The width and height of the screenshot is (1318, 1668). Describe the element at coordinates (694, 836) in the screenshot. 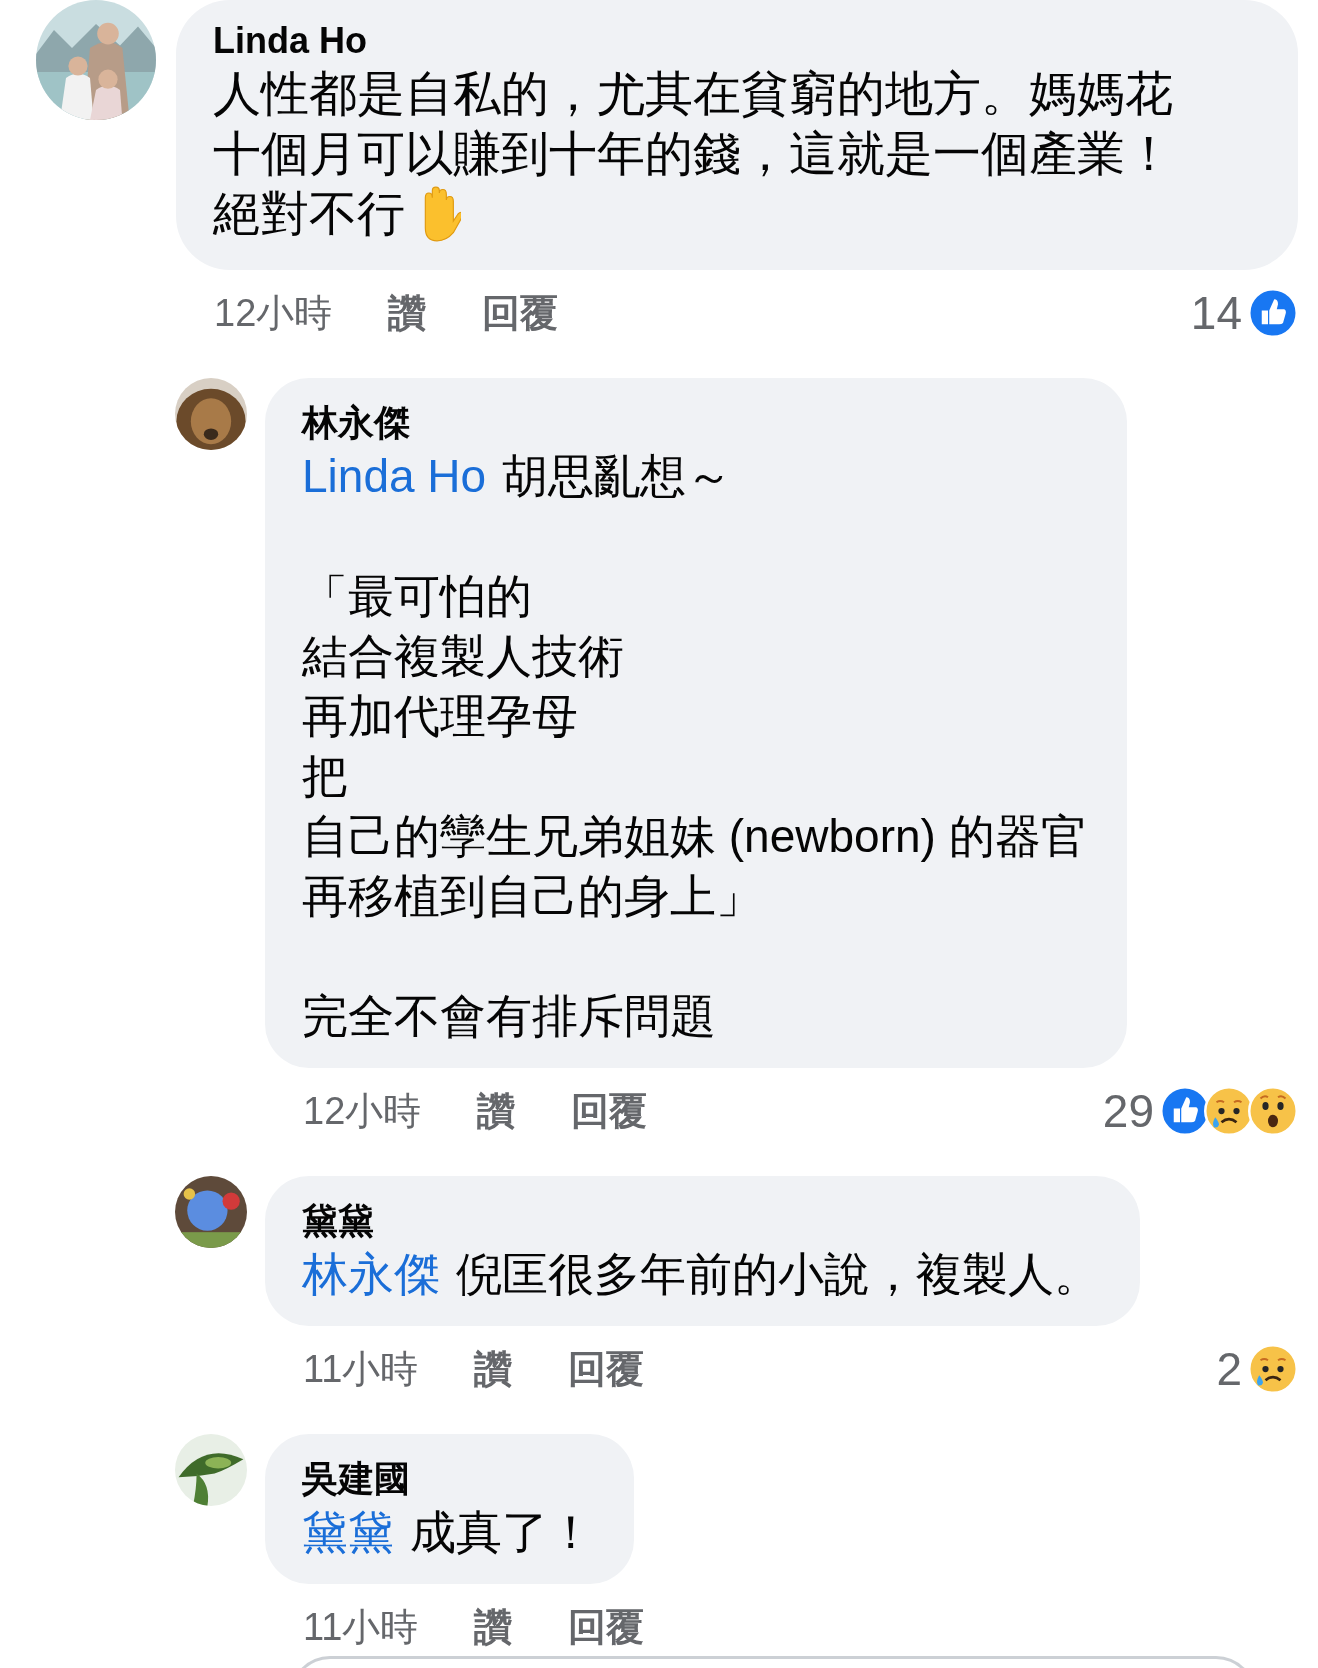

I see `reply-text: 自己的孿生兄弟姐妹 (newborn) 的器官` at that location.